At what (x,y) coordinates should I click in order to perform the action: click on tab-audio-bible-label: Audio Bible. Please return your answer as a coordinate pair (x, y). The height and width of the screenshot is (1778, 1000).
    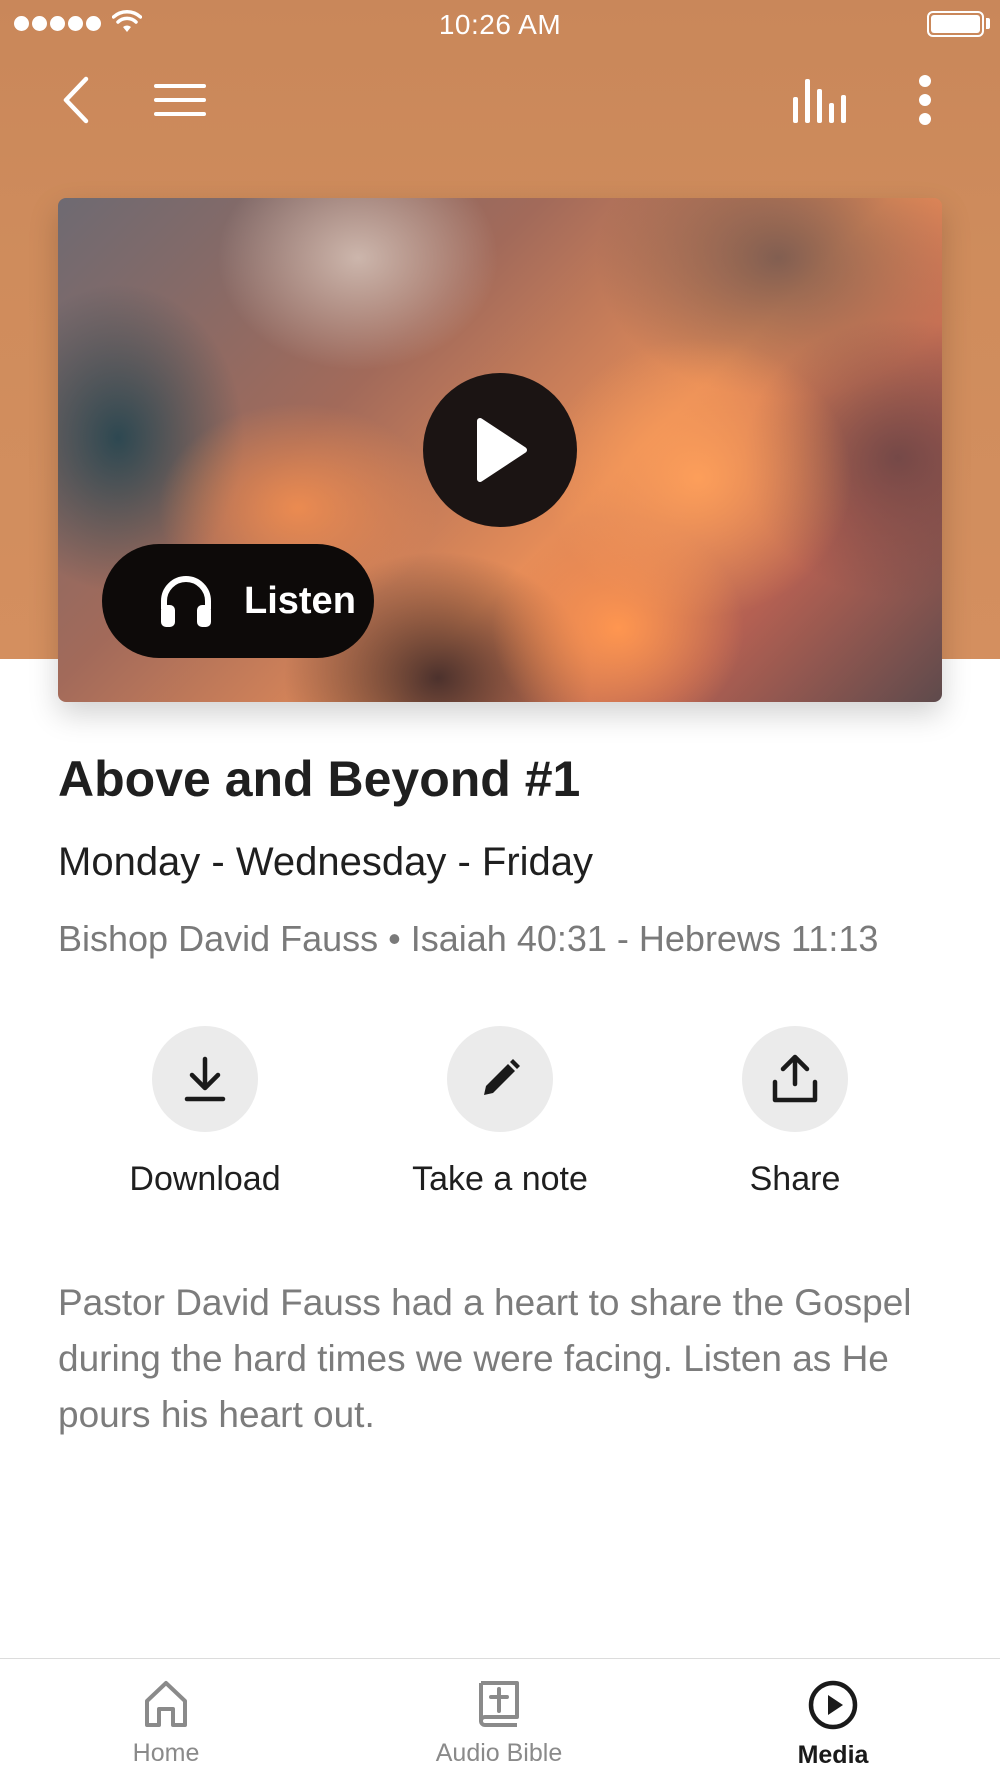
    Looking at the image, I should click on (499, 1753).